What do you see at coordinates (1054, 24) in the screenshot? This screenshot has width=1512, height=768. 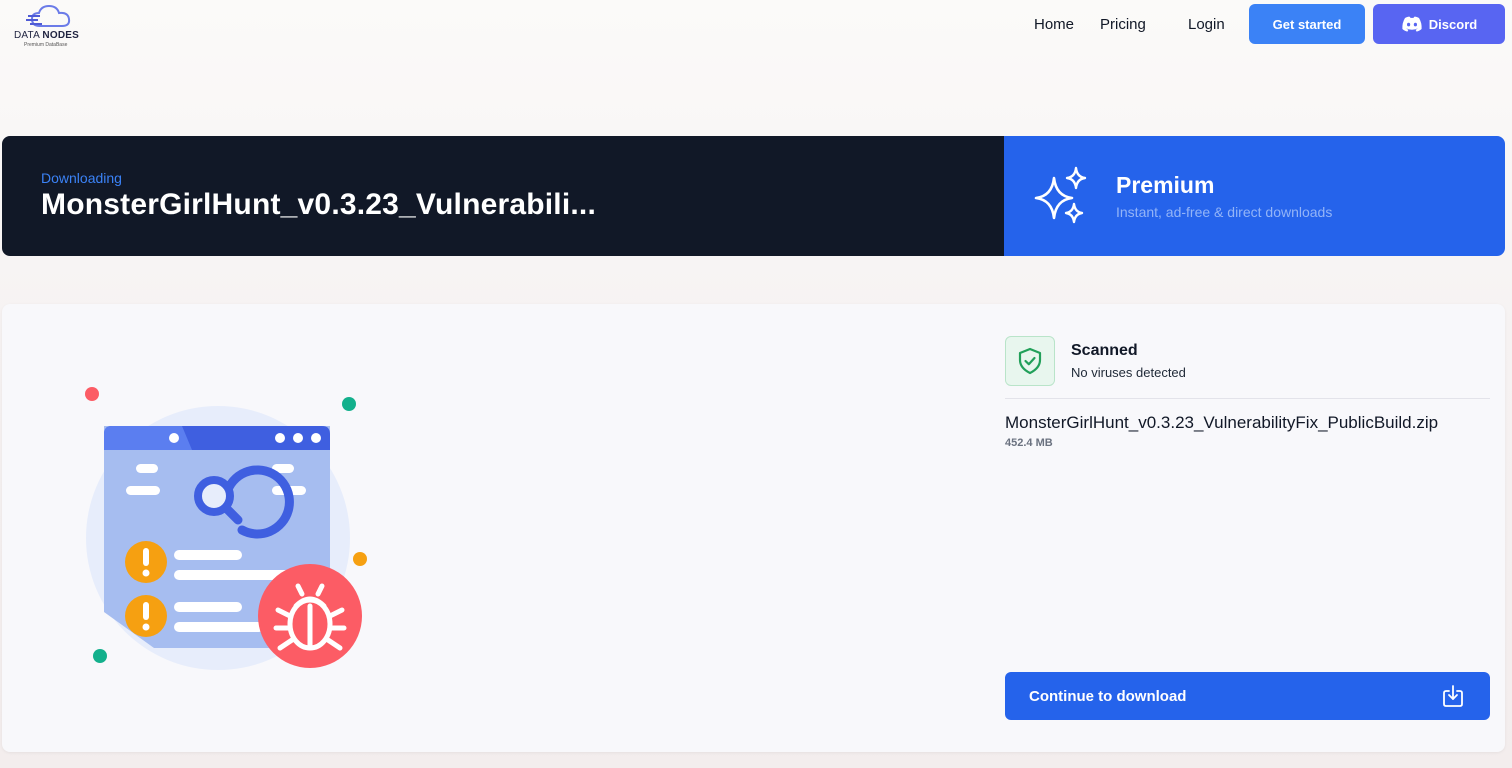 I see `nav-home-link: Home` at bounding box center [1054, 24].